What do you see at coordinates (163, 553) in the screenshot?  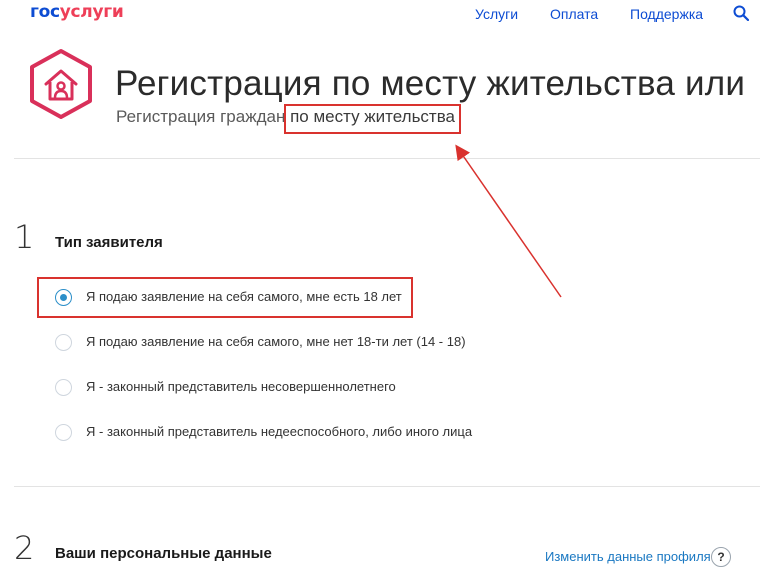 I see `step-2-title: Ваши персональные данные` at bounding box center [163, 553].